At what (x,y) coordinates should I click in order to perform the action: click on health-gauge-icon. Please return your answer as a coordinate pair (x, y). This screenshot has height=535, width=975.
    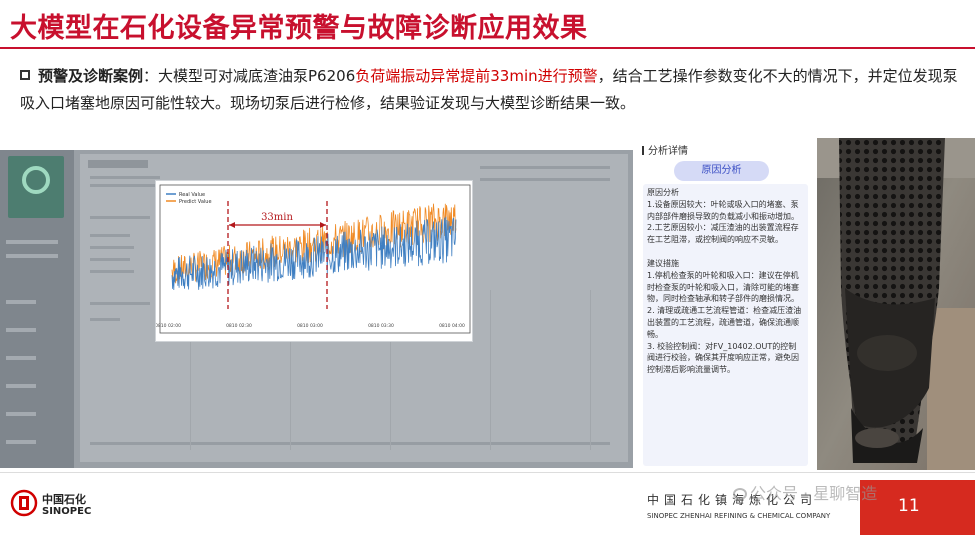
    Looking at the image, I should click on (36, 187).